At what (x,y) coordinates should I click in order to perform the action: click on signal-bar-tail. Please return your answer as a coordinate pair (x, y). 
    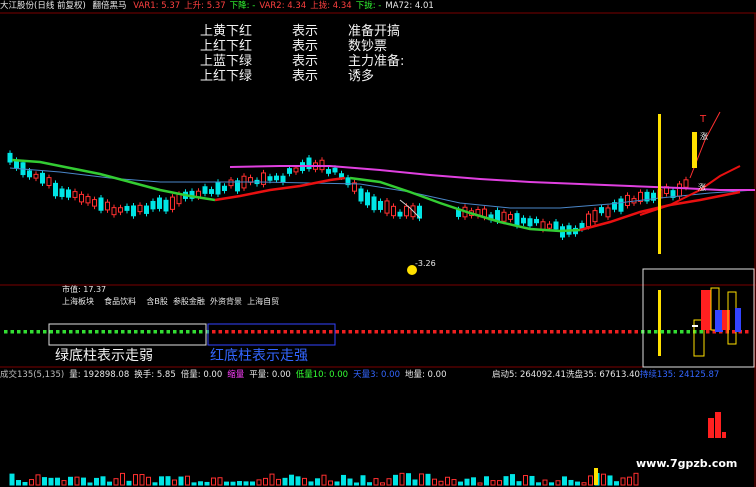
    Looking at the image, I should click on (659, 323).